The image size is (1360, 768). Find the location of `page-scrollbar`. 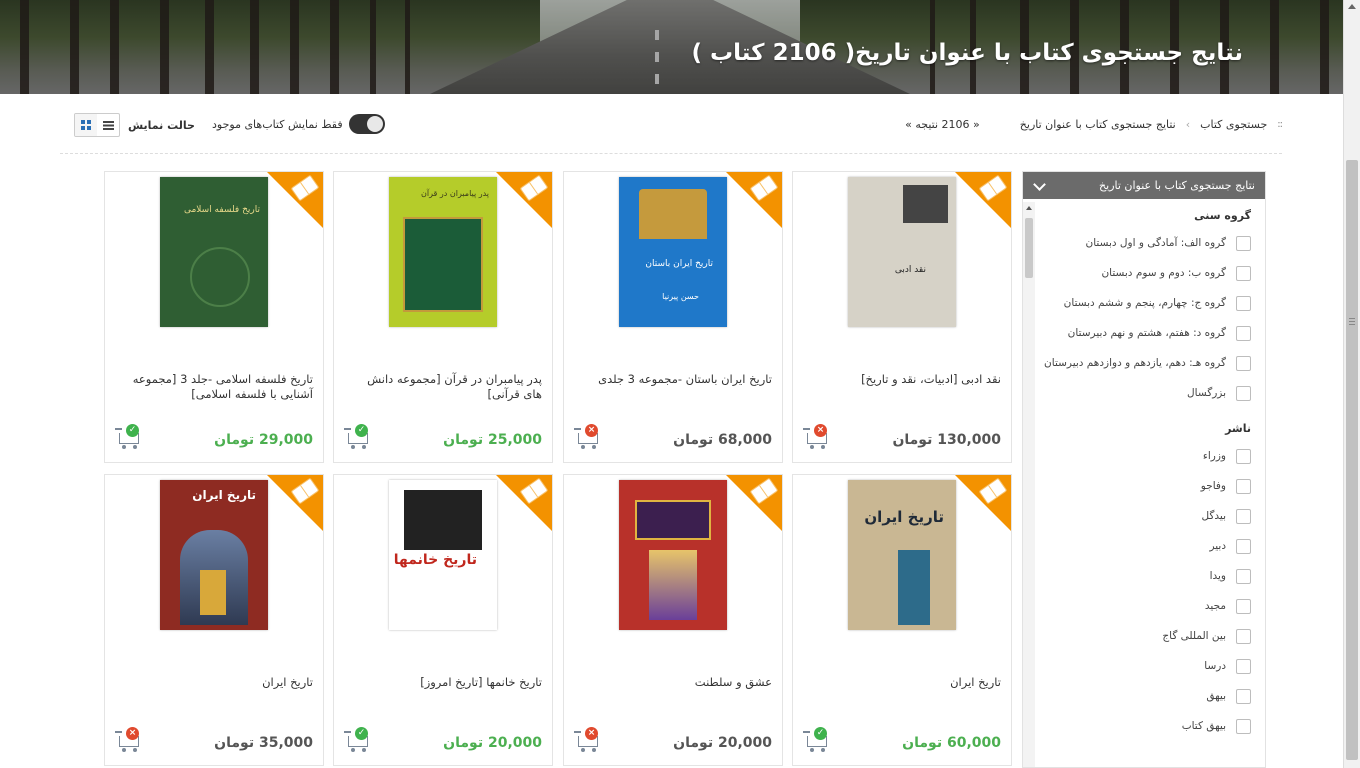

page-scrollbar is located at coordinates (1351, 384).